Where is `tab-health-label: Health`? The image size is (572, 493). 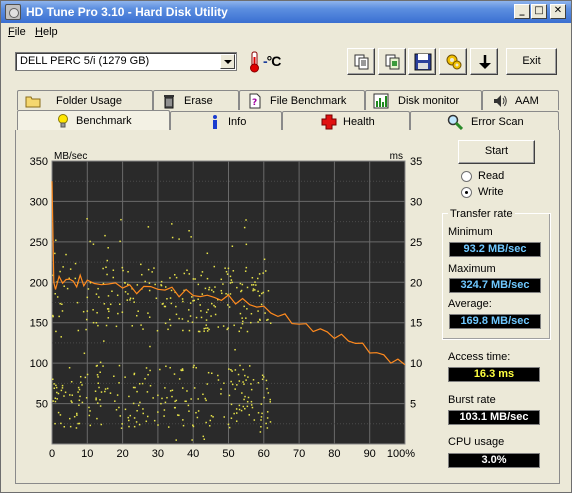 tab-health-label: Health is located at coordinates (359, 122).